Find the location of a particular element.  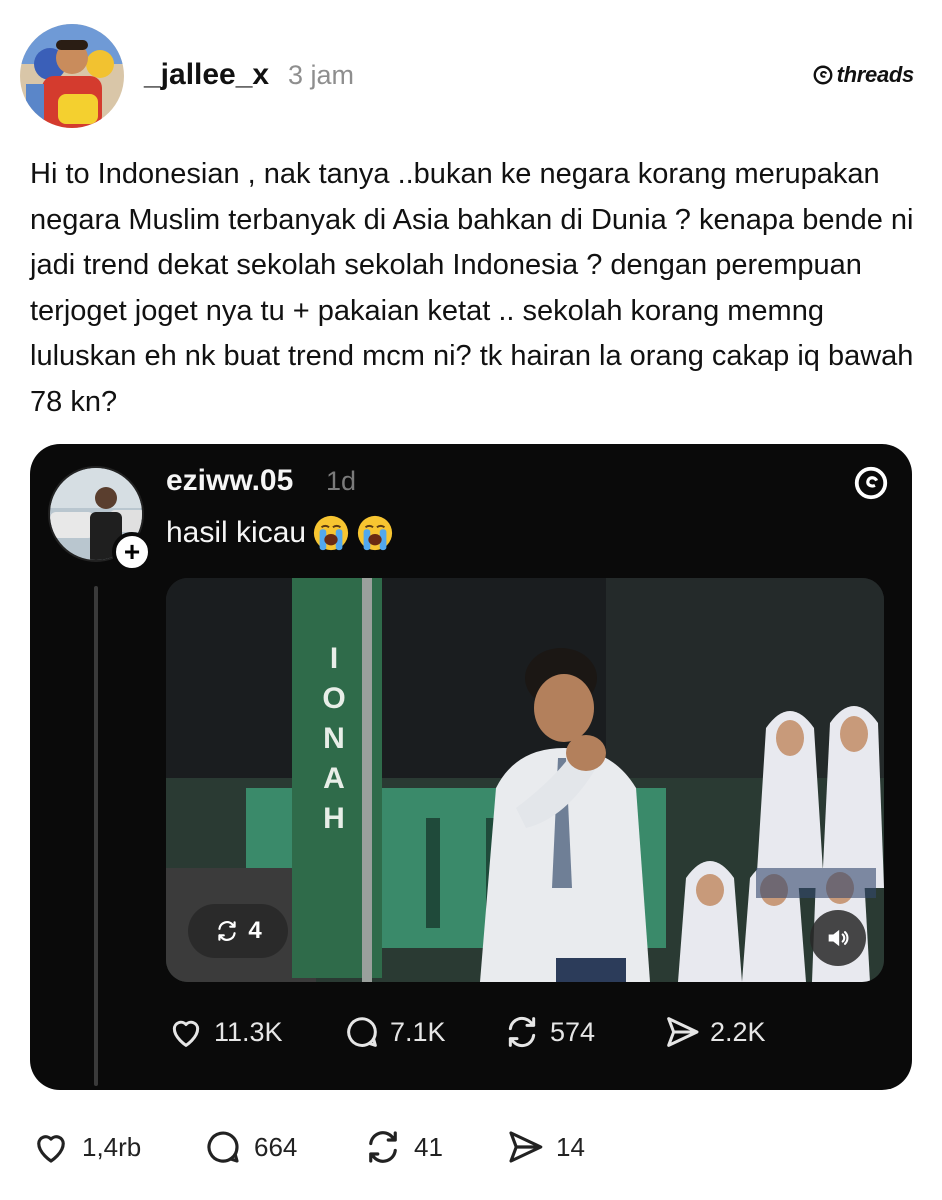

repost-count: 4 is located at coordinates (255, 930).